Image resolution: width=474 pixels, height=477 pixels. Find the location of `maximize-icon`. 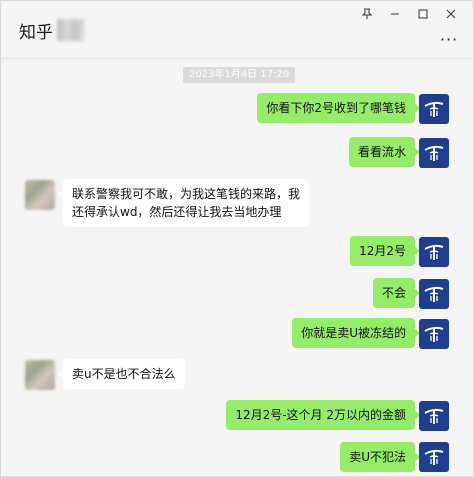

maximize-icon is located at coordinates (423, 14).